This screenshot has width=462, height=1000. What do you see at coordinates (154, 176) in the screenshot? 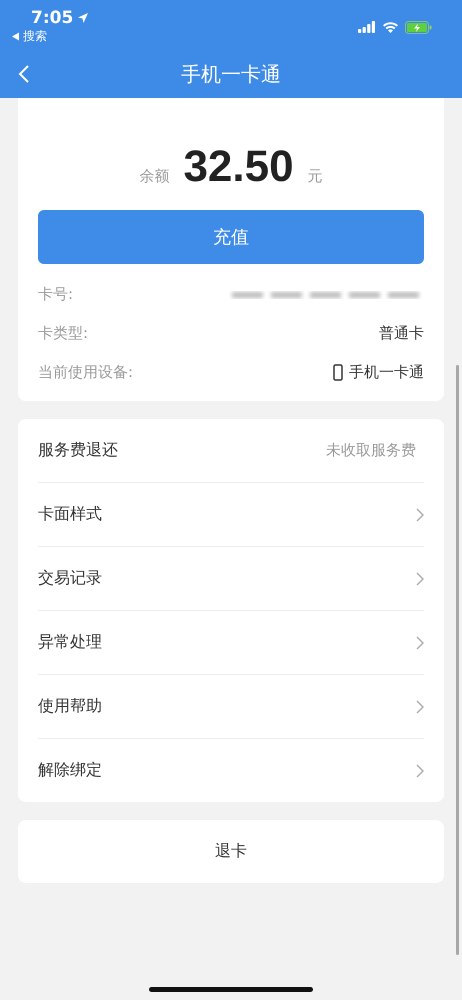
I see `balance-label: 余额` at bounding box center [154, 176].